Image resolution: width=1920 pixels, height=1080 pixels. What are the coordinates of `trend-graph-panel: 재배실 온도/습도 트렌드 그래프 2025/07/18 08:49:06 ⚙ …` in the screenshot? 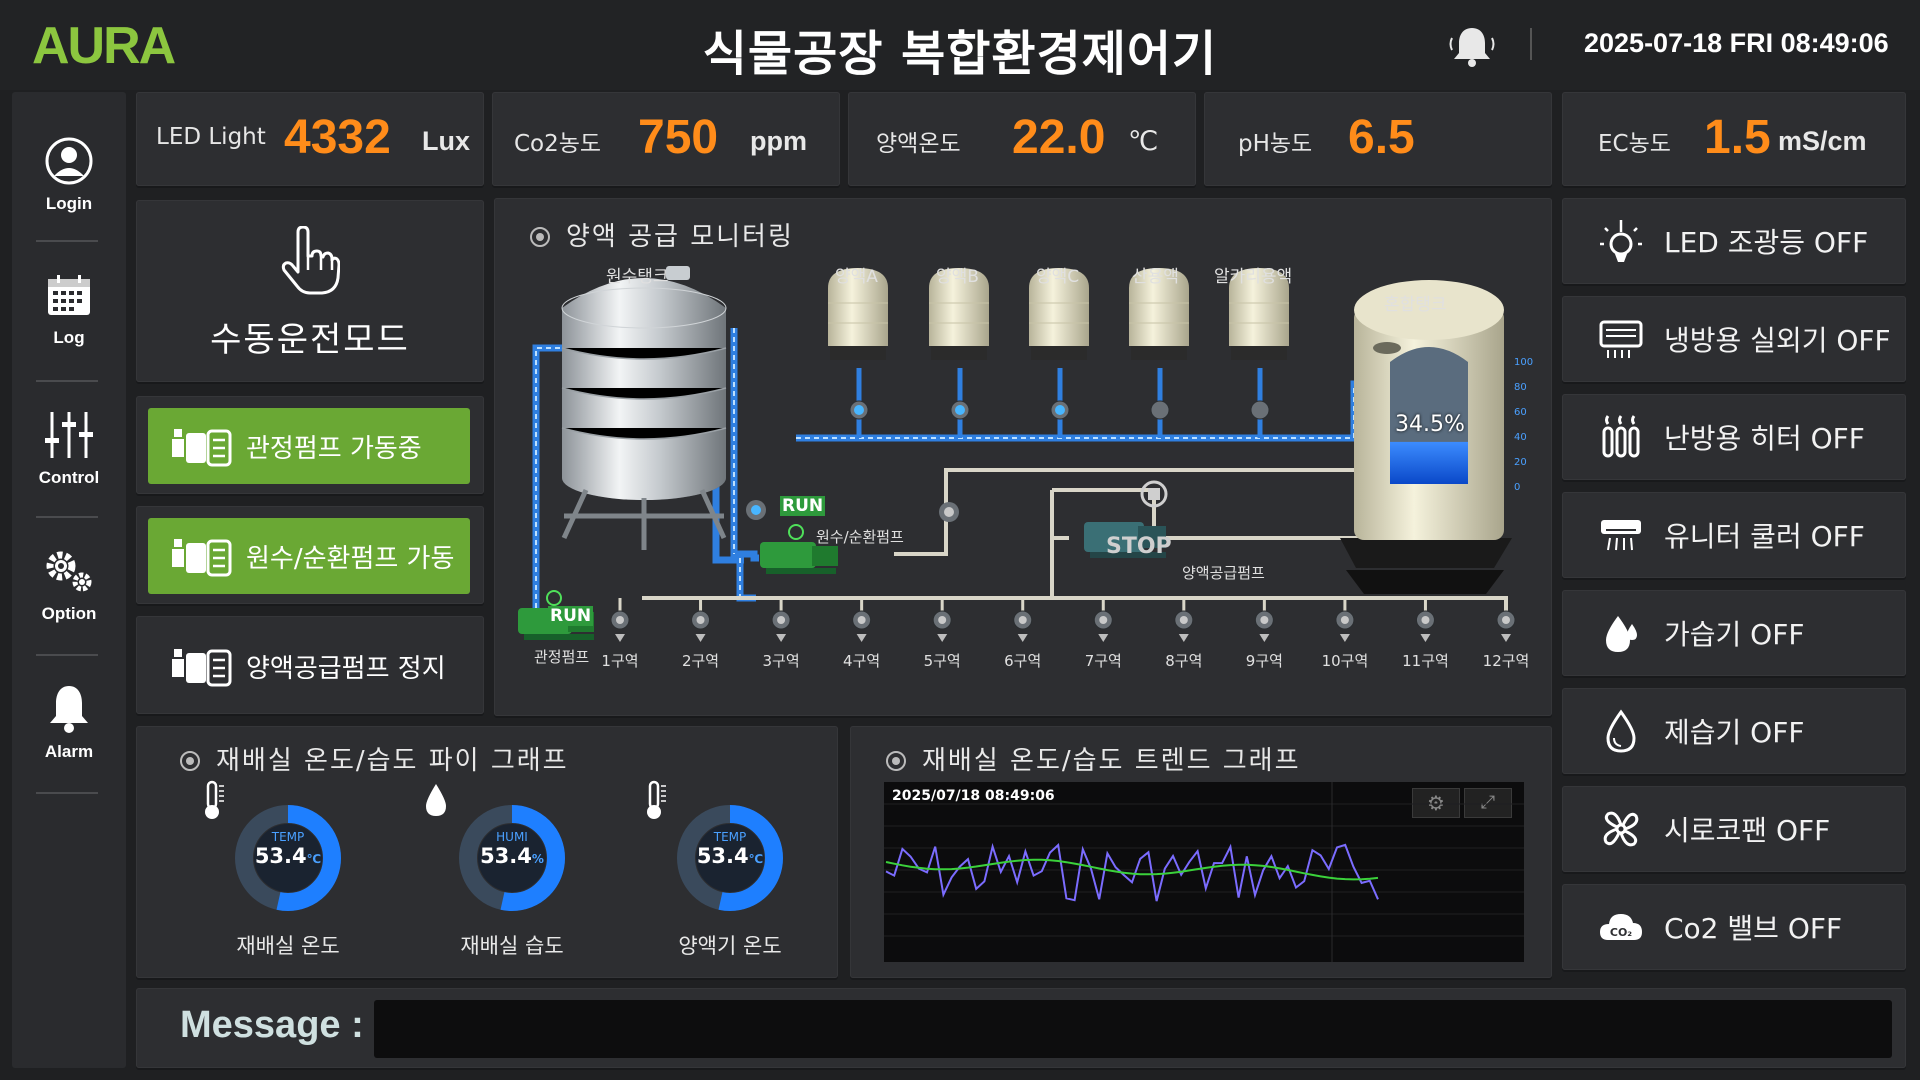 It's located at (1201, 852).